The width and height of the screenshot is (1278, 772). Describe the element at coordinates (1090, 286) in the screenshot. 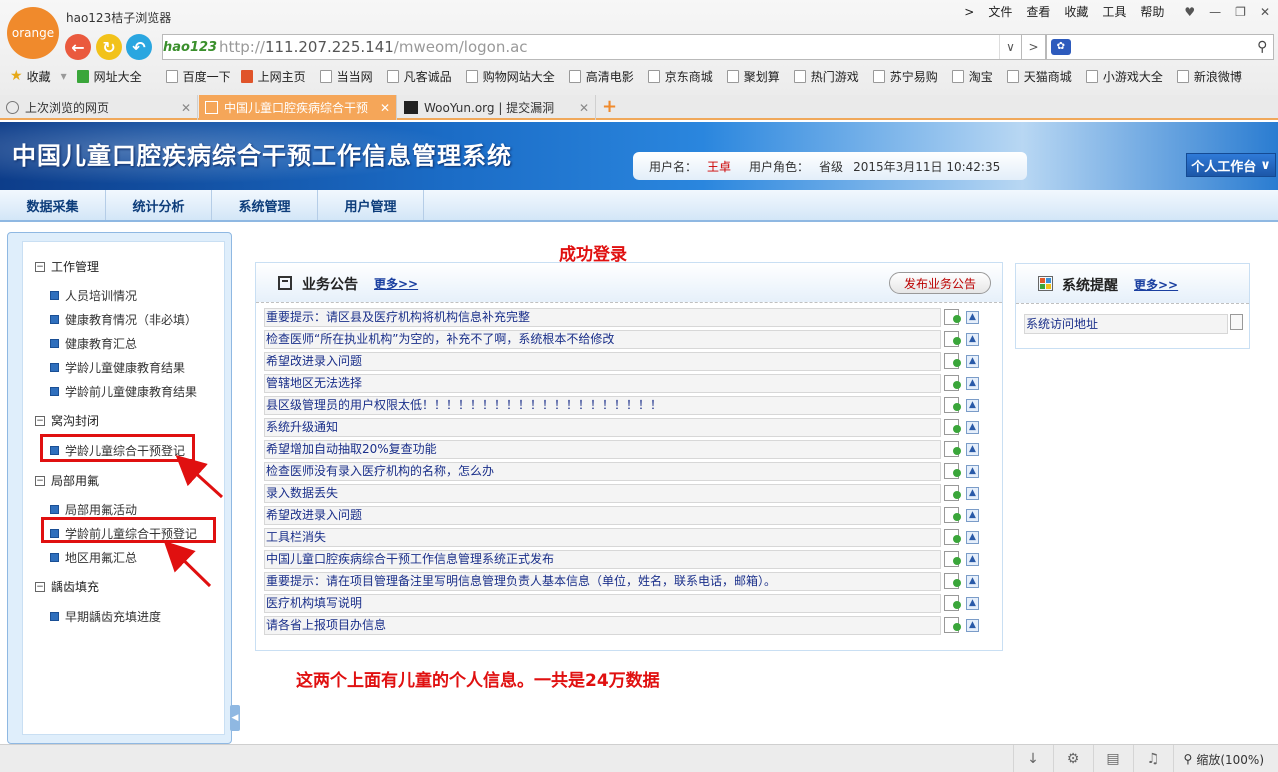

I see `reminder-title: 系统提醒` at that location.